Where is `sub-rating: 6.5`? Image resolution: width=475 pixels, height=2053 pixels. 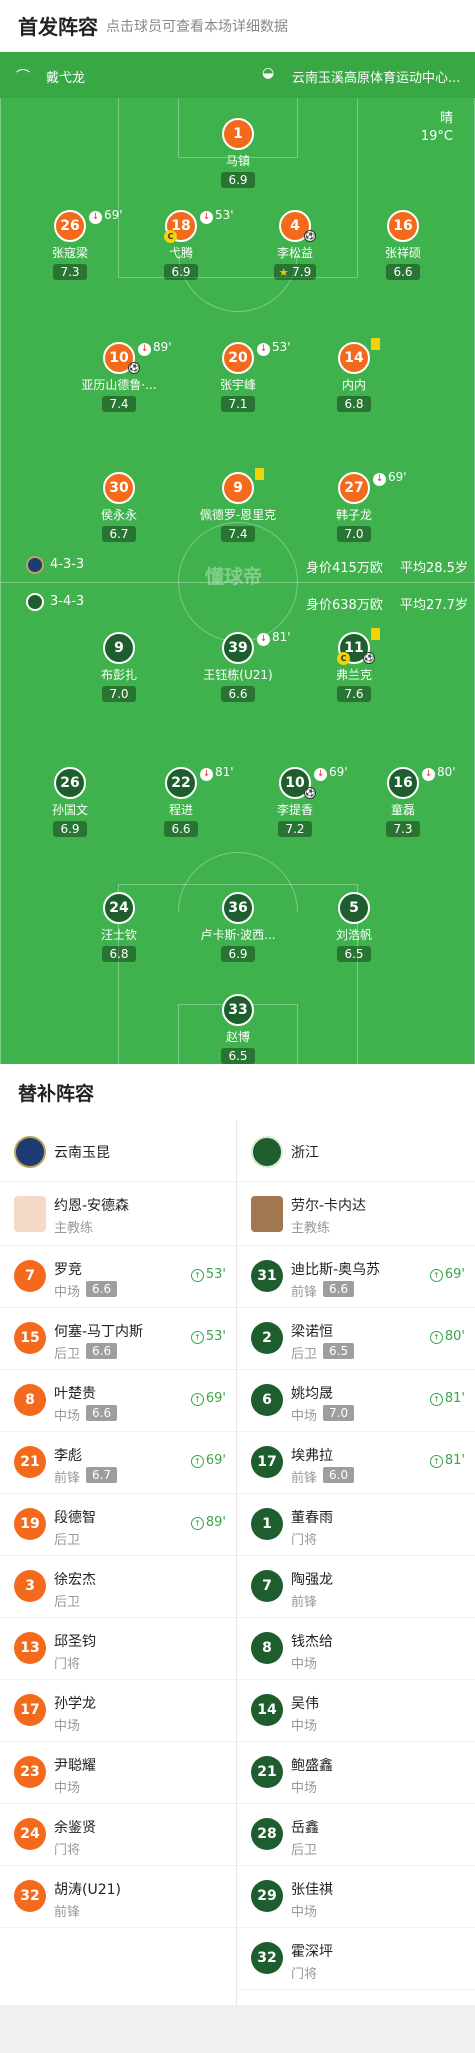 sub-rating: 6.5 is located at coordinates (339, 1351).